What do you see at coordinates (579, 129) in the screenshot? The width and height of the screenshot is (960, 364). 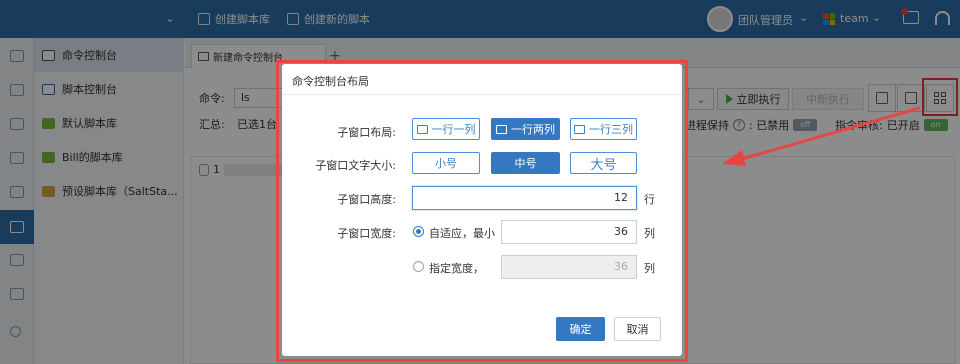 I see `layout-3col-icon` at bounding box center [579, 129].